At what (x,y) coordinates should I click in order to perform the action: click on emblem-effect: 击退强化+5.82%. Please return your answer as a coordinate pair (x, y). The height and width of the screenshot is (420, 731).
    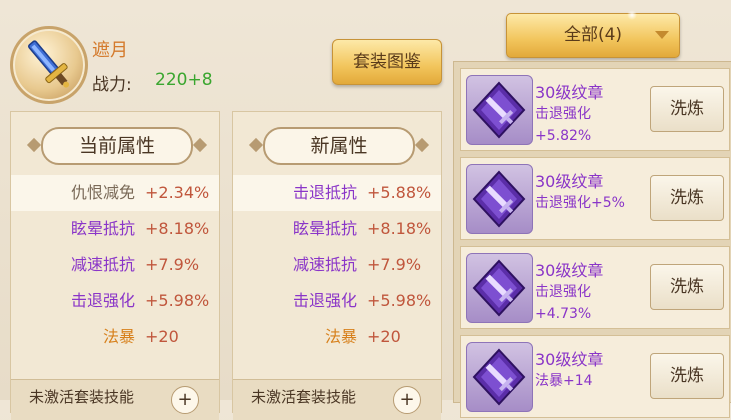
    Looking at the image, I should click on (563, 125).